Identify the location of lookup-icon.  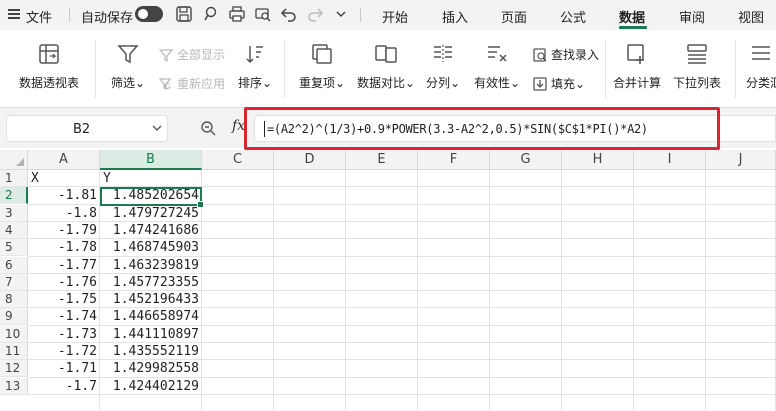
(540, 54).